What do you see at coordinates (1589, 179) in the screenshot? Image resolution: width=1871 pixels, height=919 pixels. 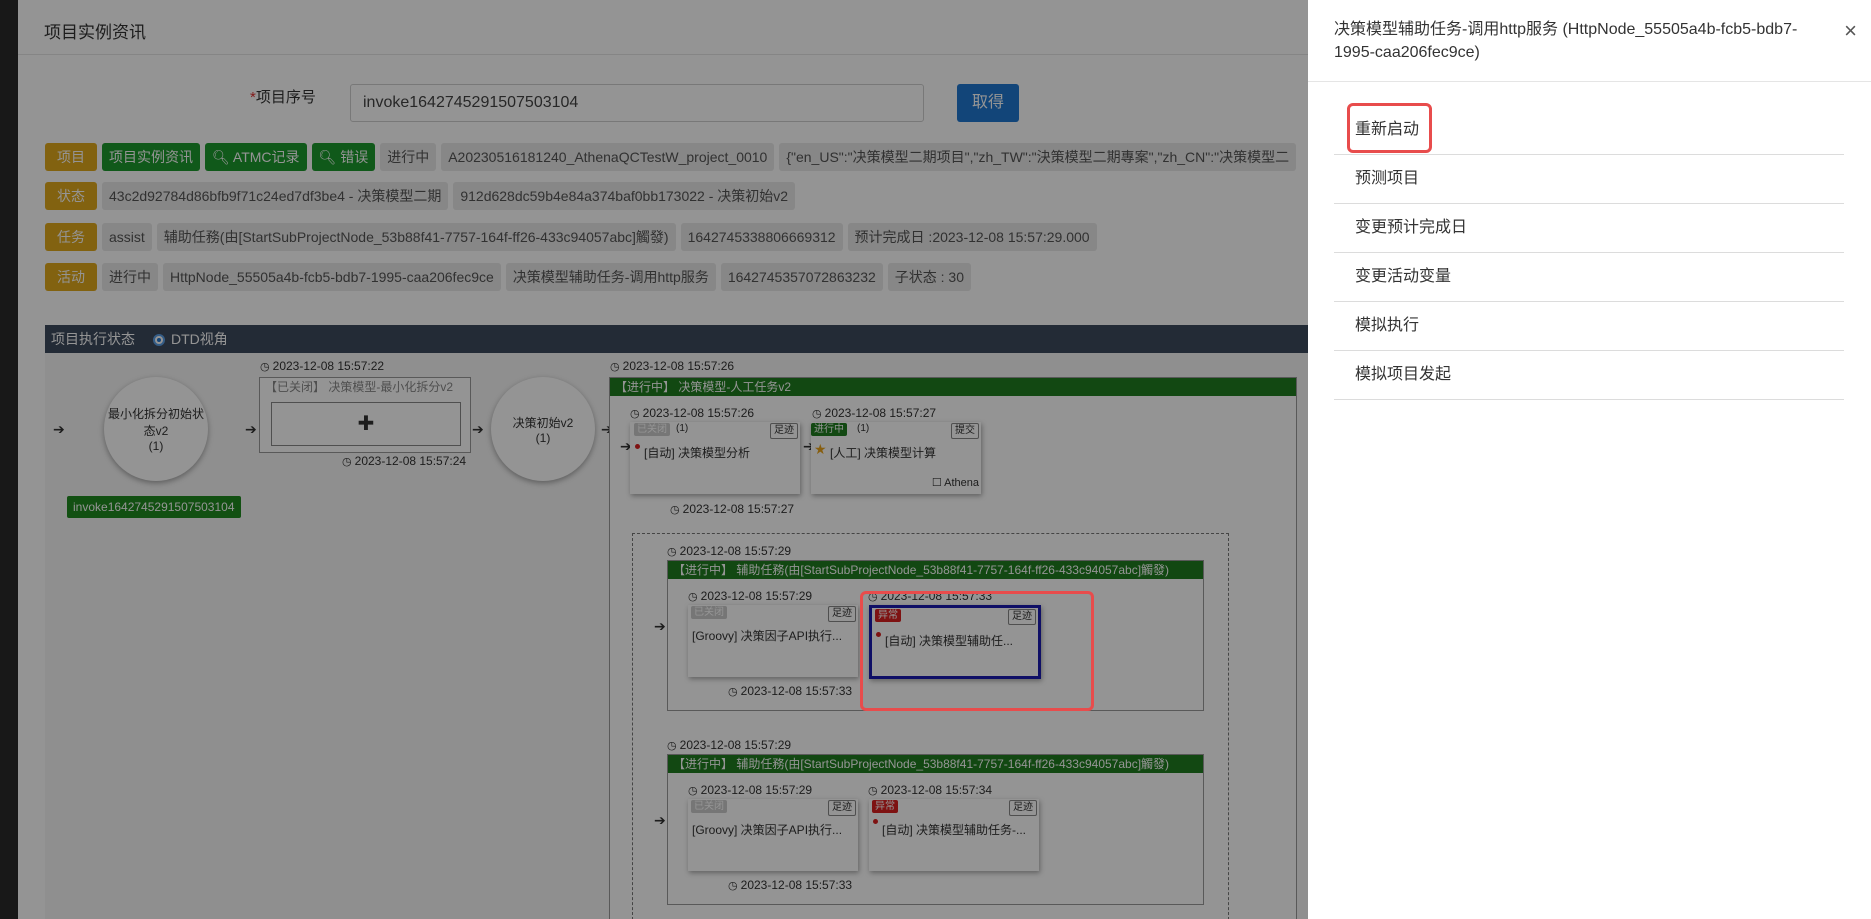 I see `menu-predict-project: 预测项目` at bounding box center [1589, 179].